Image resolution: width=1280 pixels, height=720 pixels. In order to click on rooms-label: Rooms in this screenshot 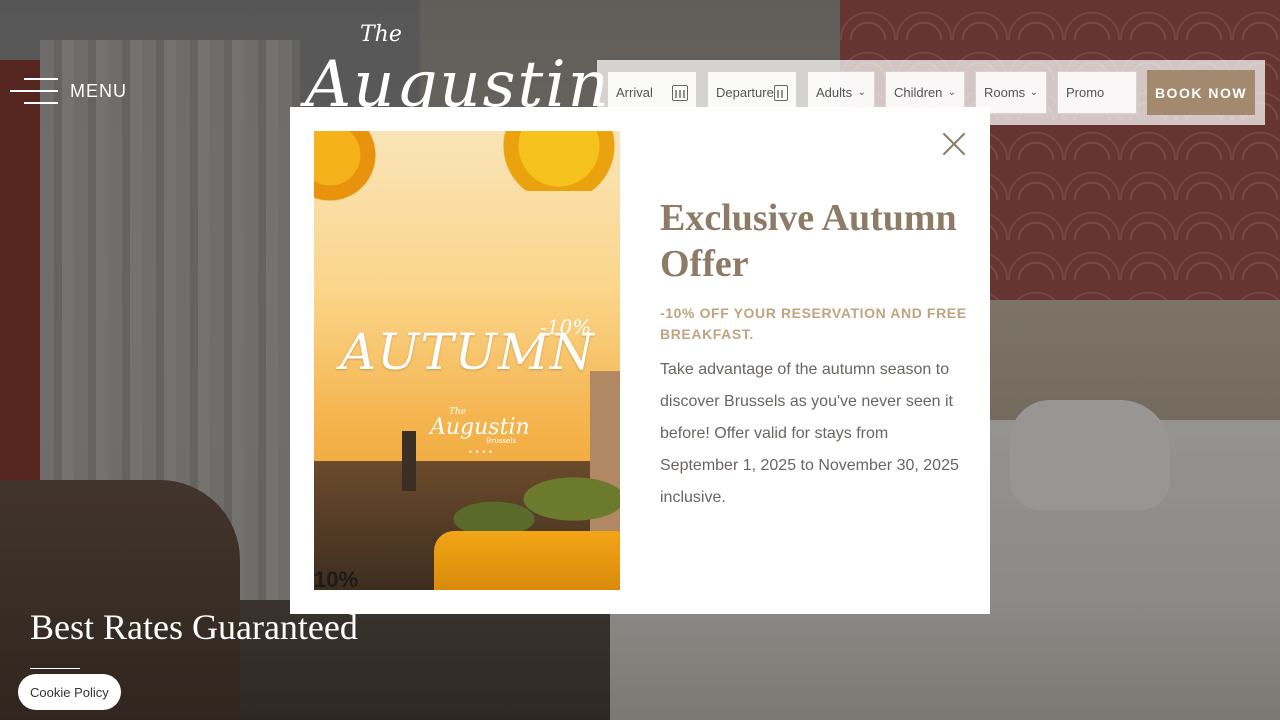, I will do `click(1005, 92)`.